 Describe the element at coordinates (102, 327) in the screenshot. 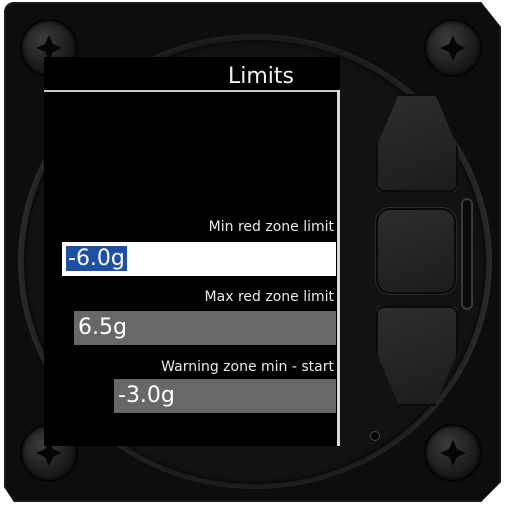

I see `max-red-zone-value: 6.5g` at that location.